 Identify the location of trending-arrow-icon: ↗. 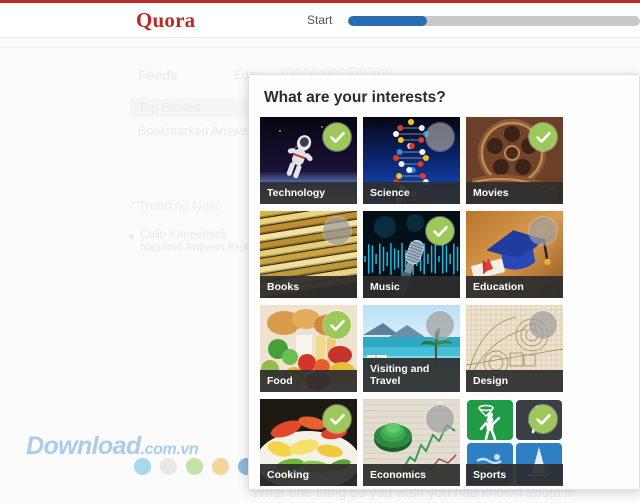
(131, 205).